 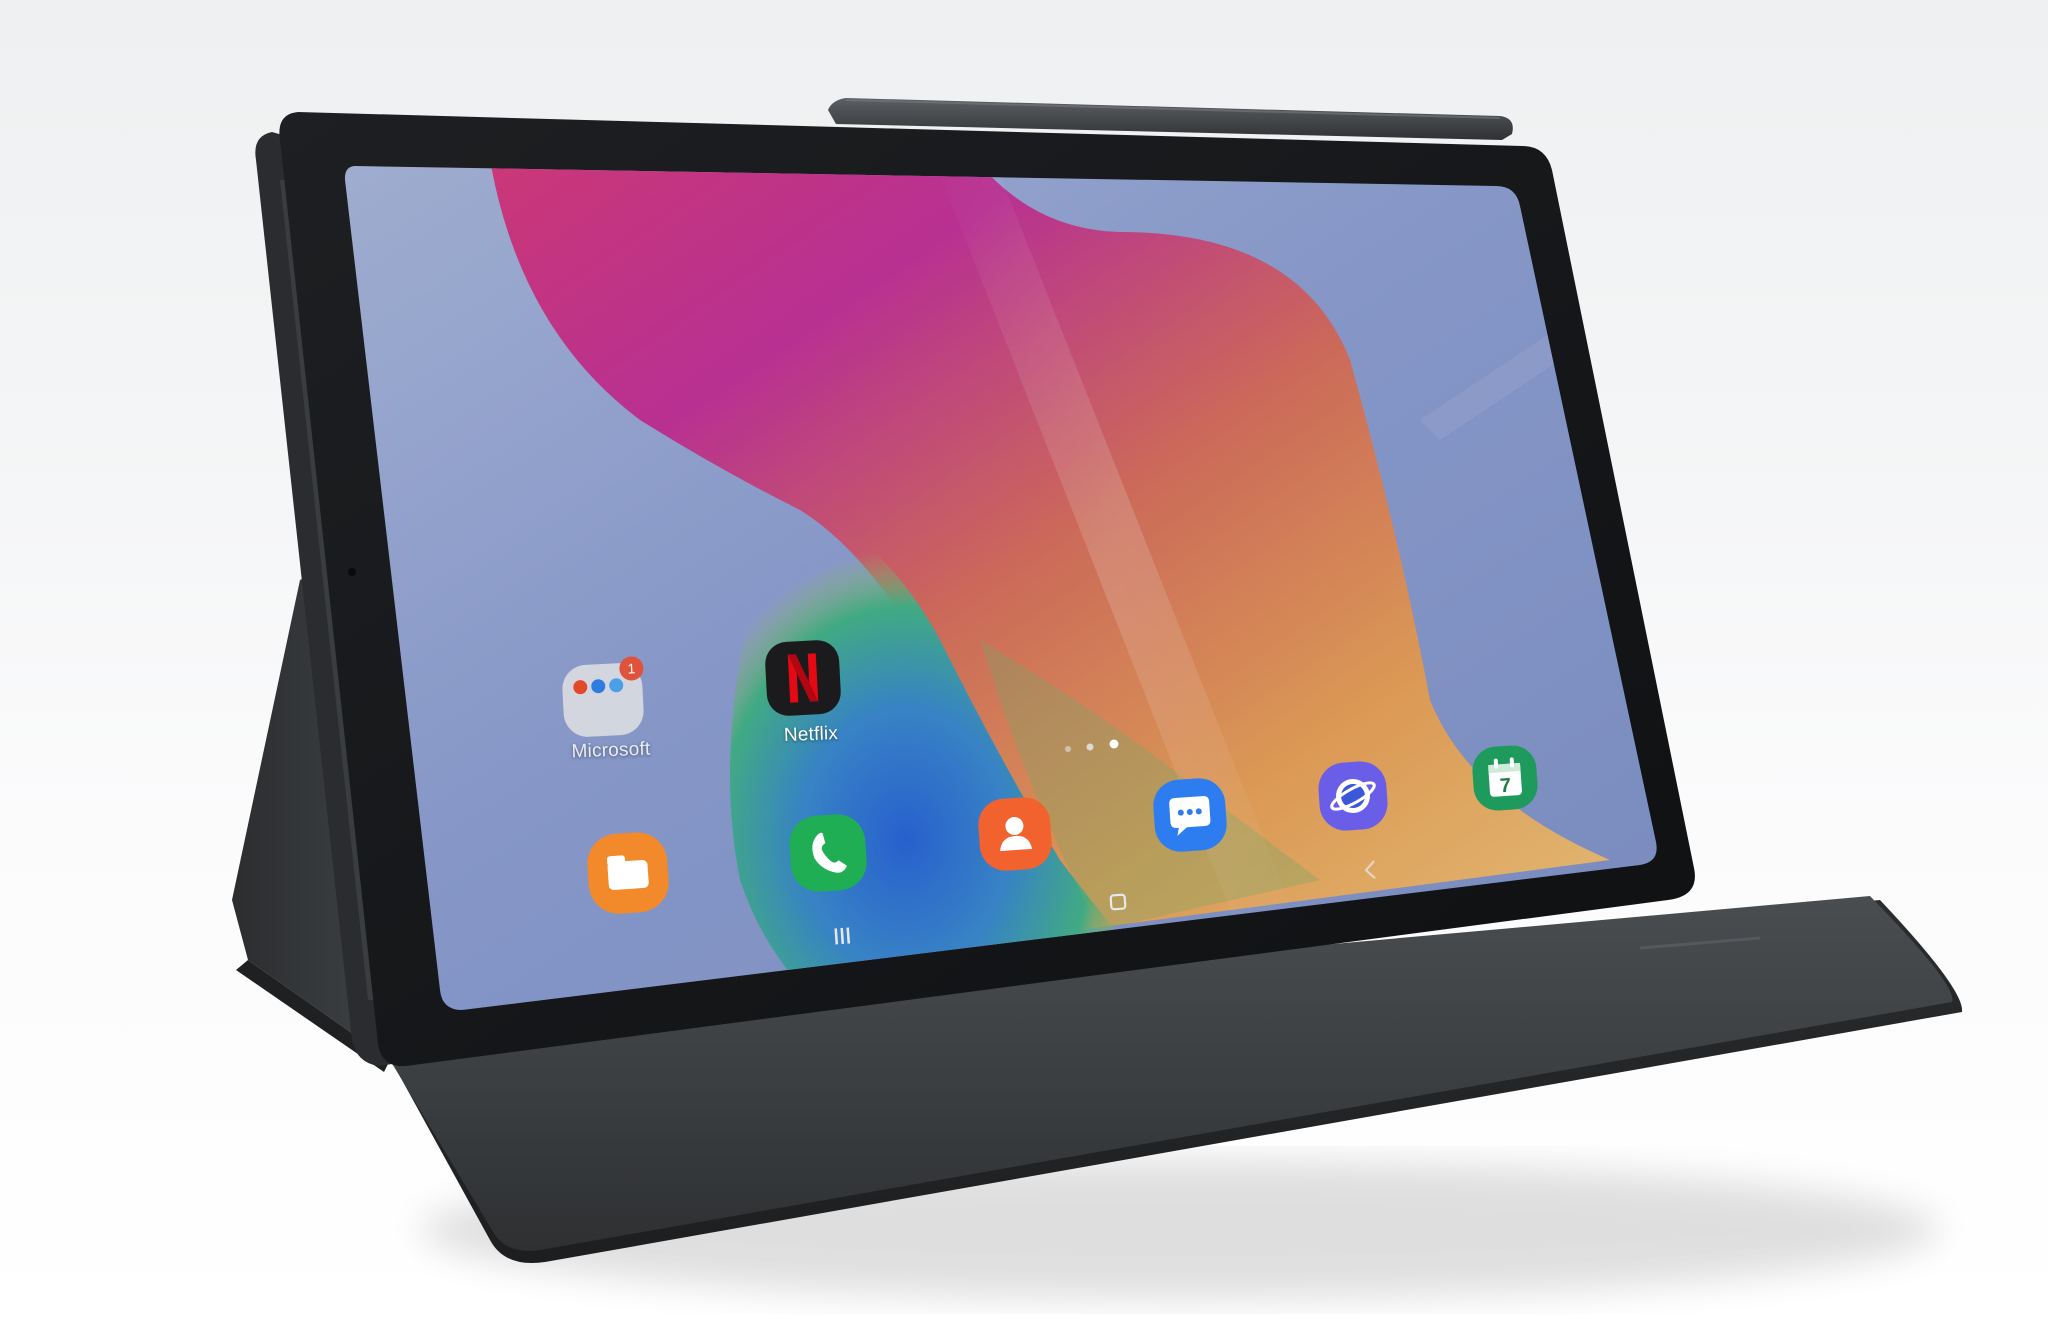 I want to click on calendar-day: 7, so click(x=1505, y=786).